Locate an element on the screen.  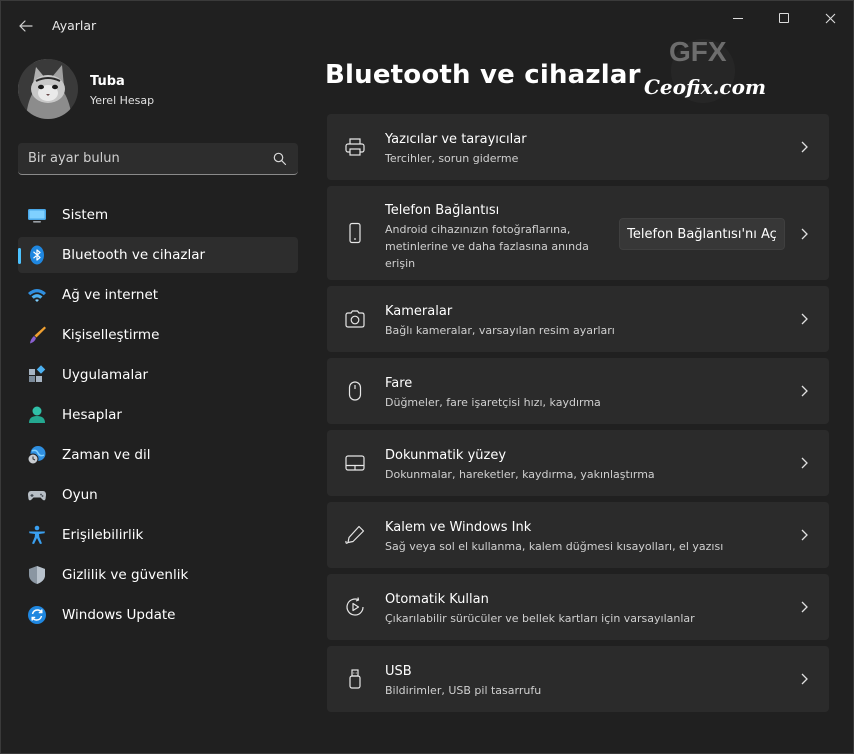
watermark-site-text: Ceofix.com is located at coordinates (705, 87).